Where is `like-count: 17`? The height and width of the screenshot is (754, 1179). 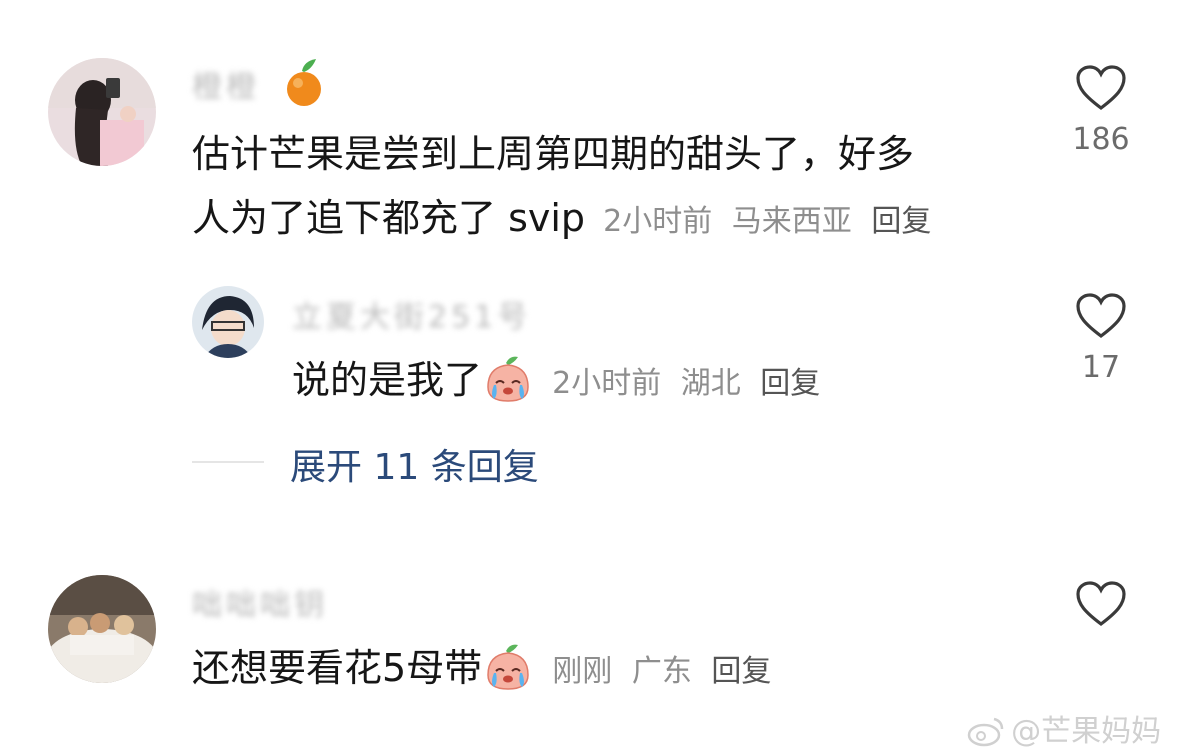 like-count: 17 is located at coordinates (1101, 367).